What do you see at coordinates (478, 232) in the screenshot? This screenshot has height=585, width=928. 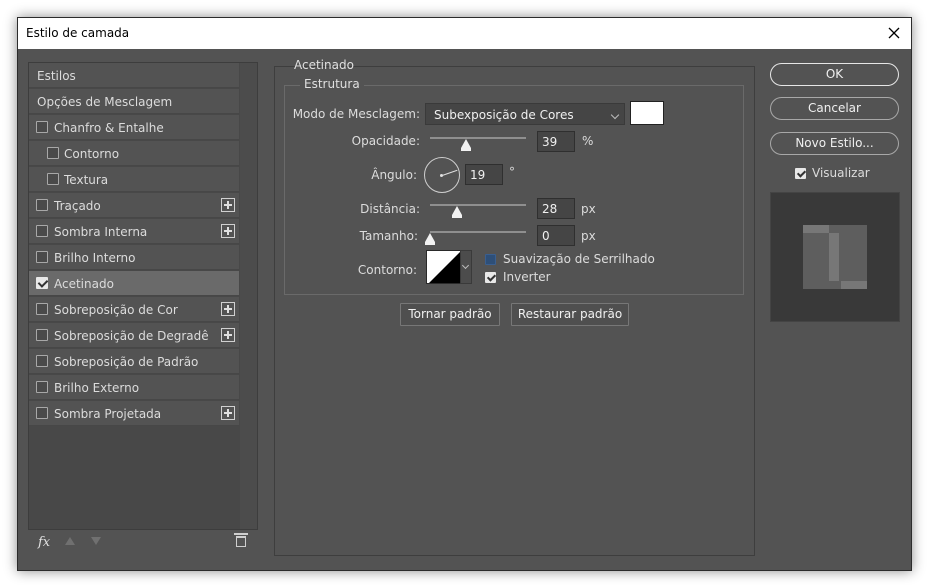 I see `size-slider-track` at bounding box center [478, 232].